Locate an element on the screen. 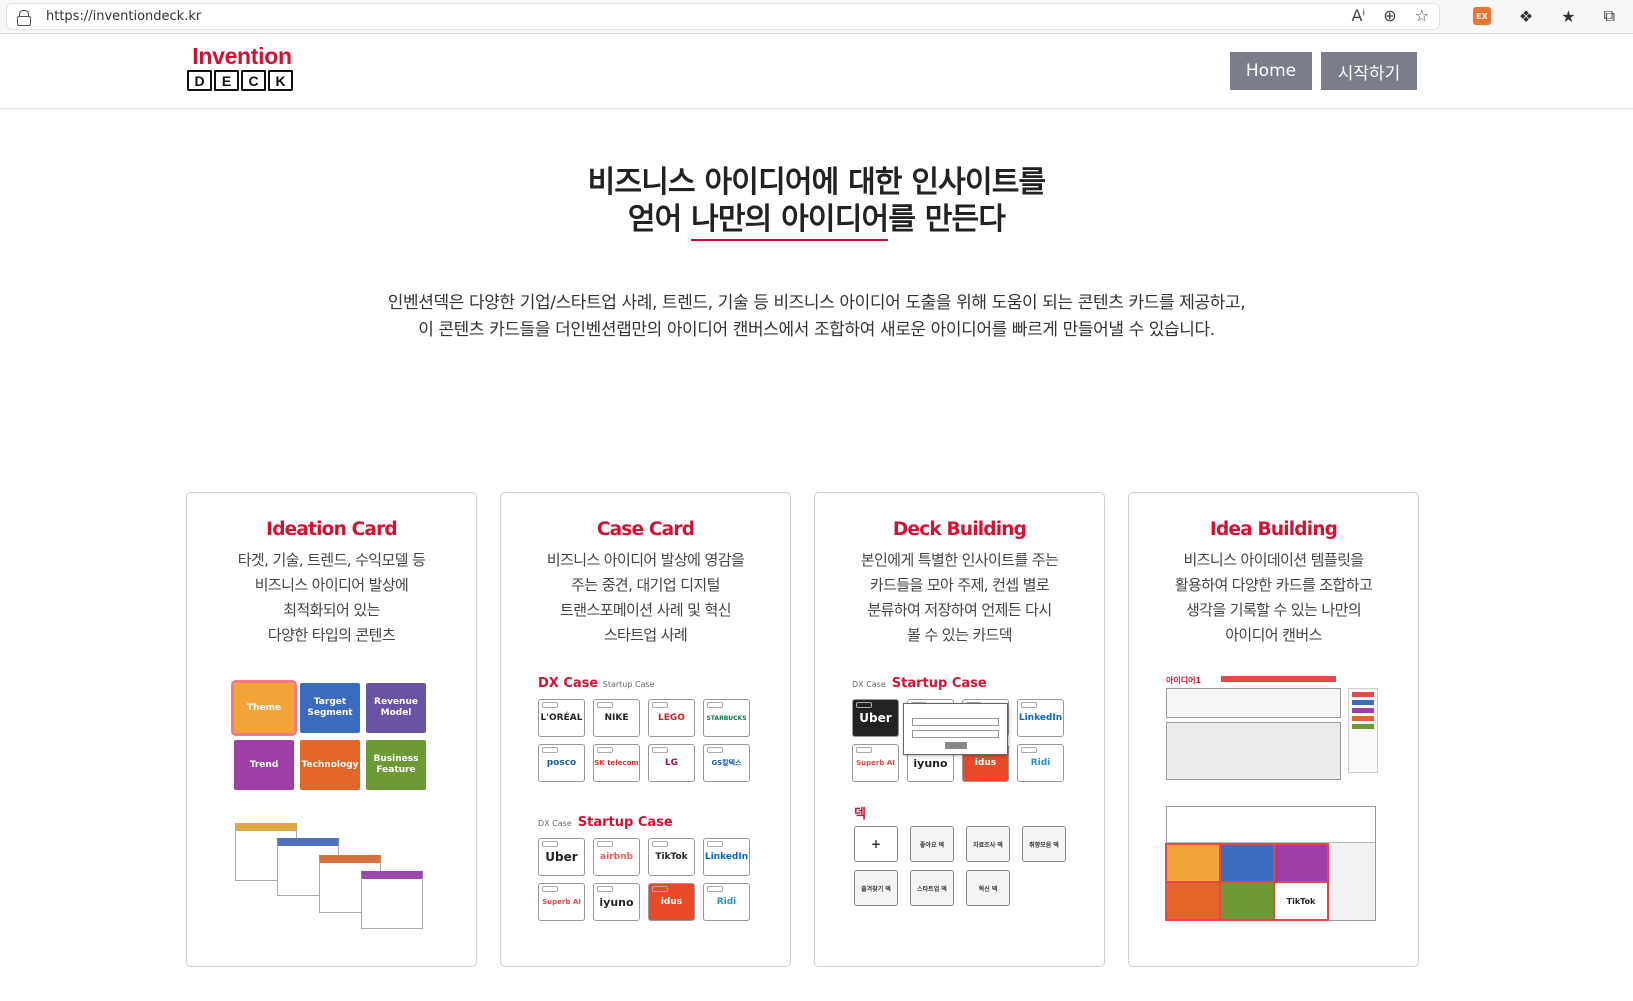 This screenshot has width=1633, height=1001. desc-line: 볼 수 있는 카드덱 is located at coordinates (960, 635).